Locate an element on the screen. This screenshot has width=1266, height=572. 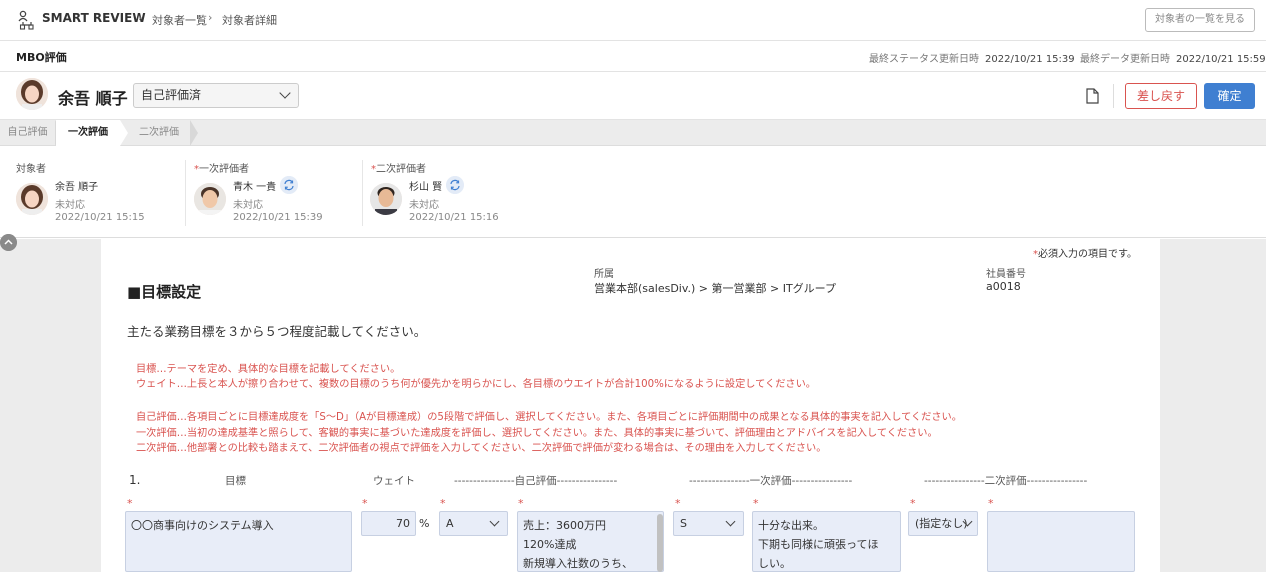
chevron-up-icon is located at coordinates (8, 242).